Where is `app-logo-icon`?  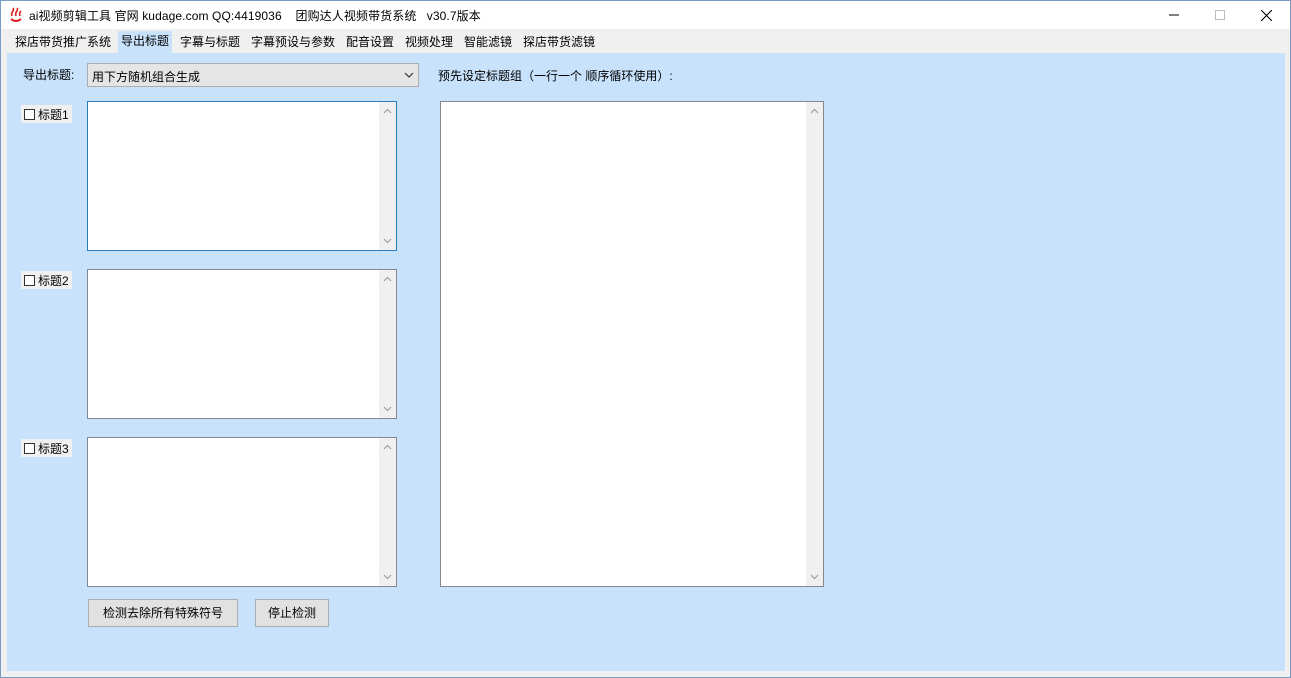
app-logo-icon is located at coordinates (16, 14).